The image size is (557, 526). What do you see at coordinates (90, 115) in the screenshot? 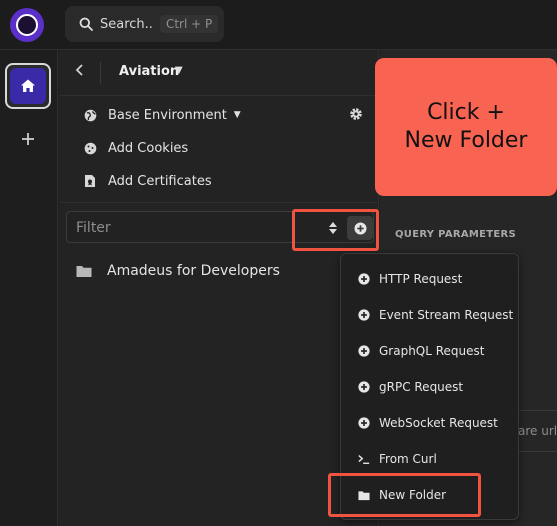
I see `globe-icon` at bounding box center [90, 115].